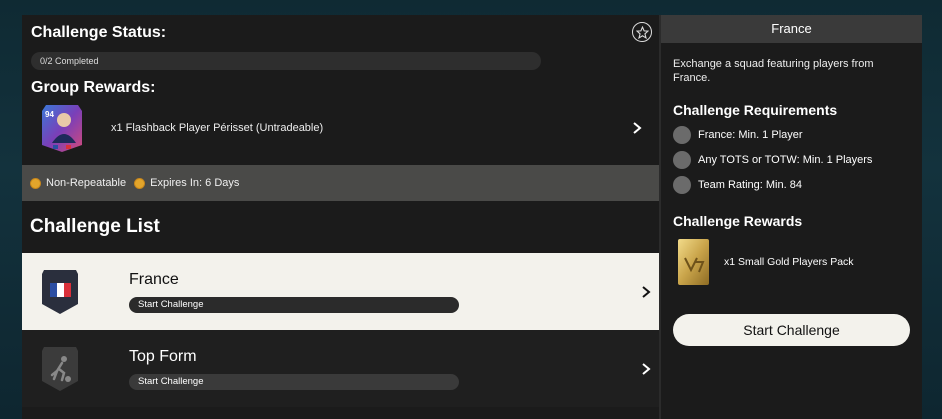  Describe the element at coordinates (791, 330) in the screenshot. I see `start-challenge-button: Start Challenge` at that location.